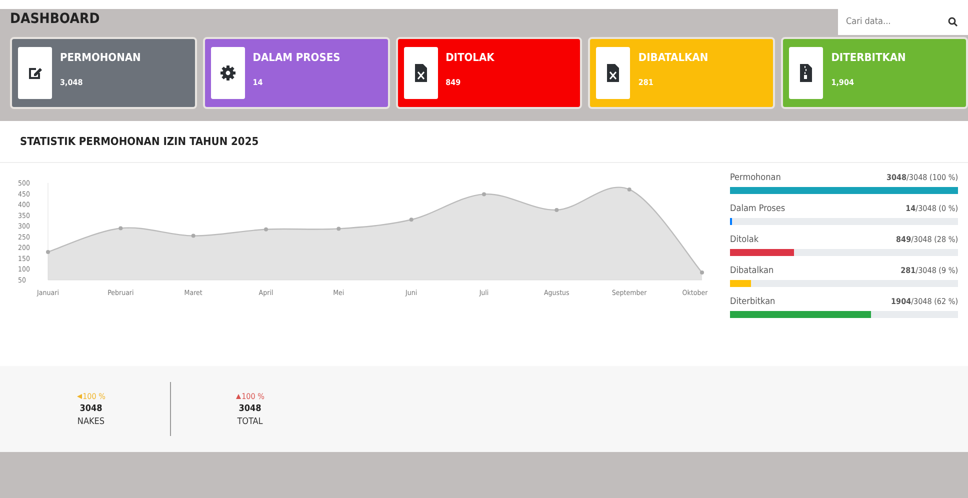 The width and height of the screenshot is (968, 498). Describe the element at coordinates (55, 19) in the screenshot. I see `page-title: DASHBOARD` at that location.